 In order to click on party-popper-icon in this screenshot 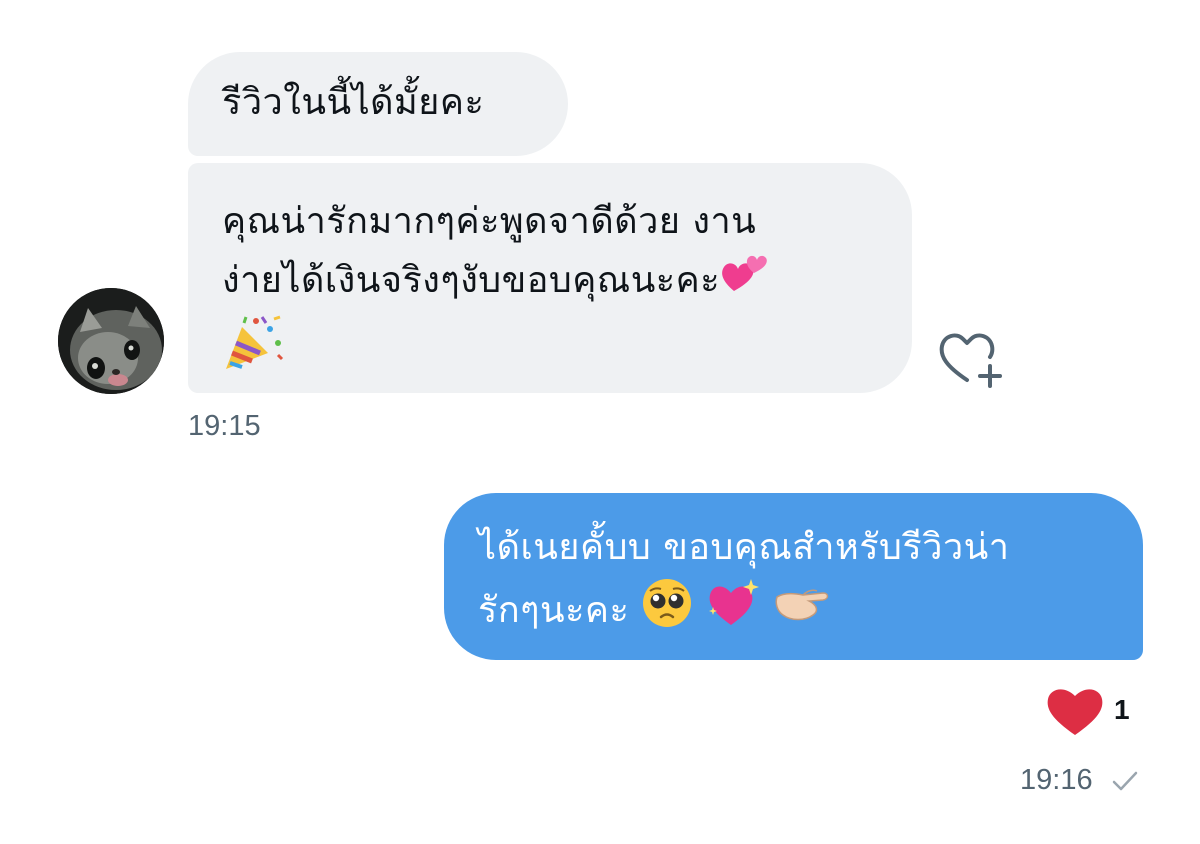, I will do `click(253, 351)`.